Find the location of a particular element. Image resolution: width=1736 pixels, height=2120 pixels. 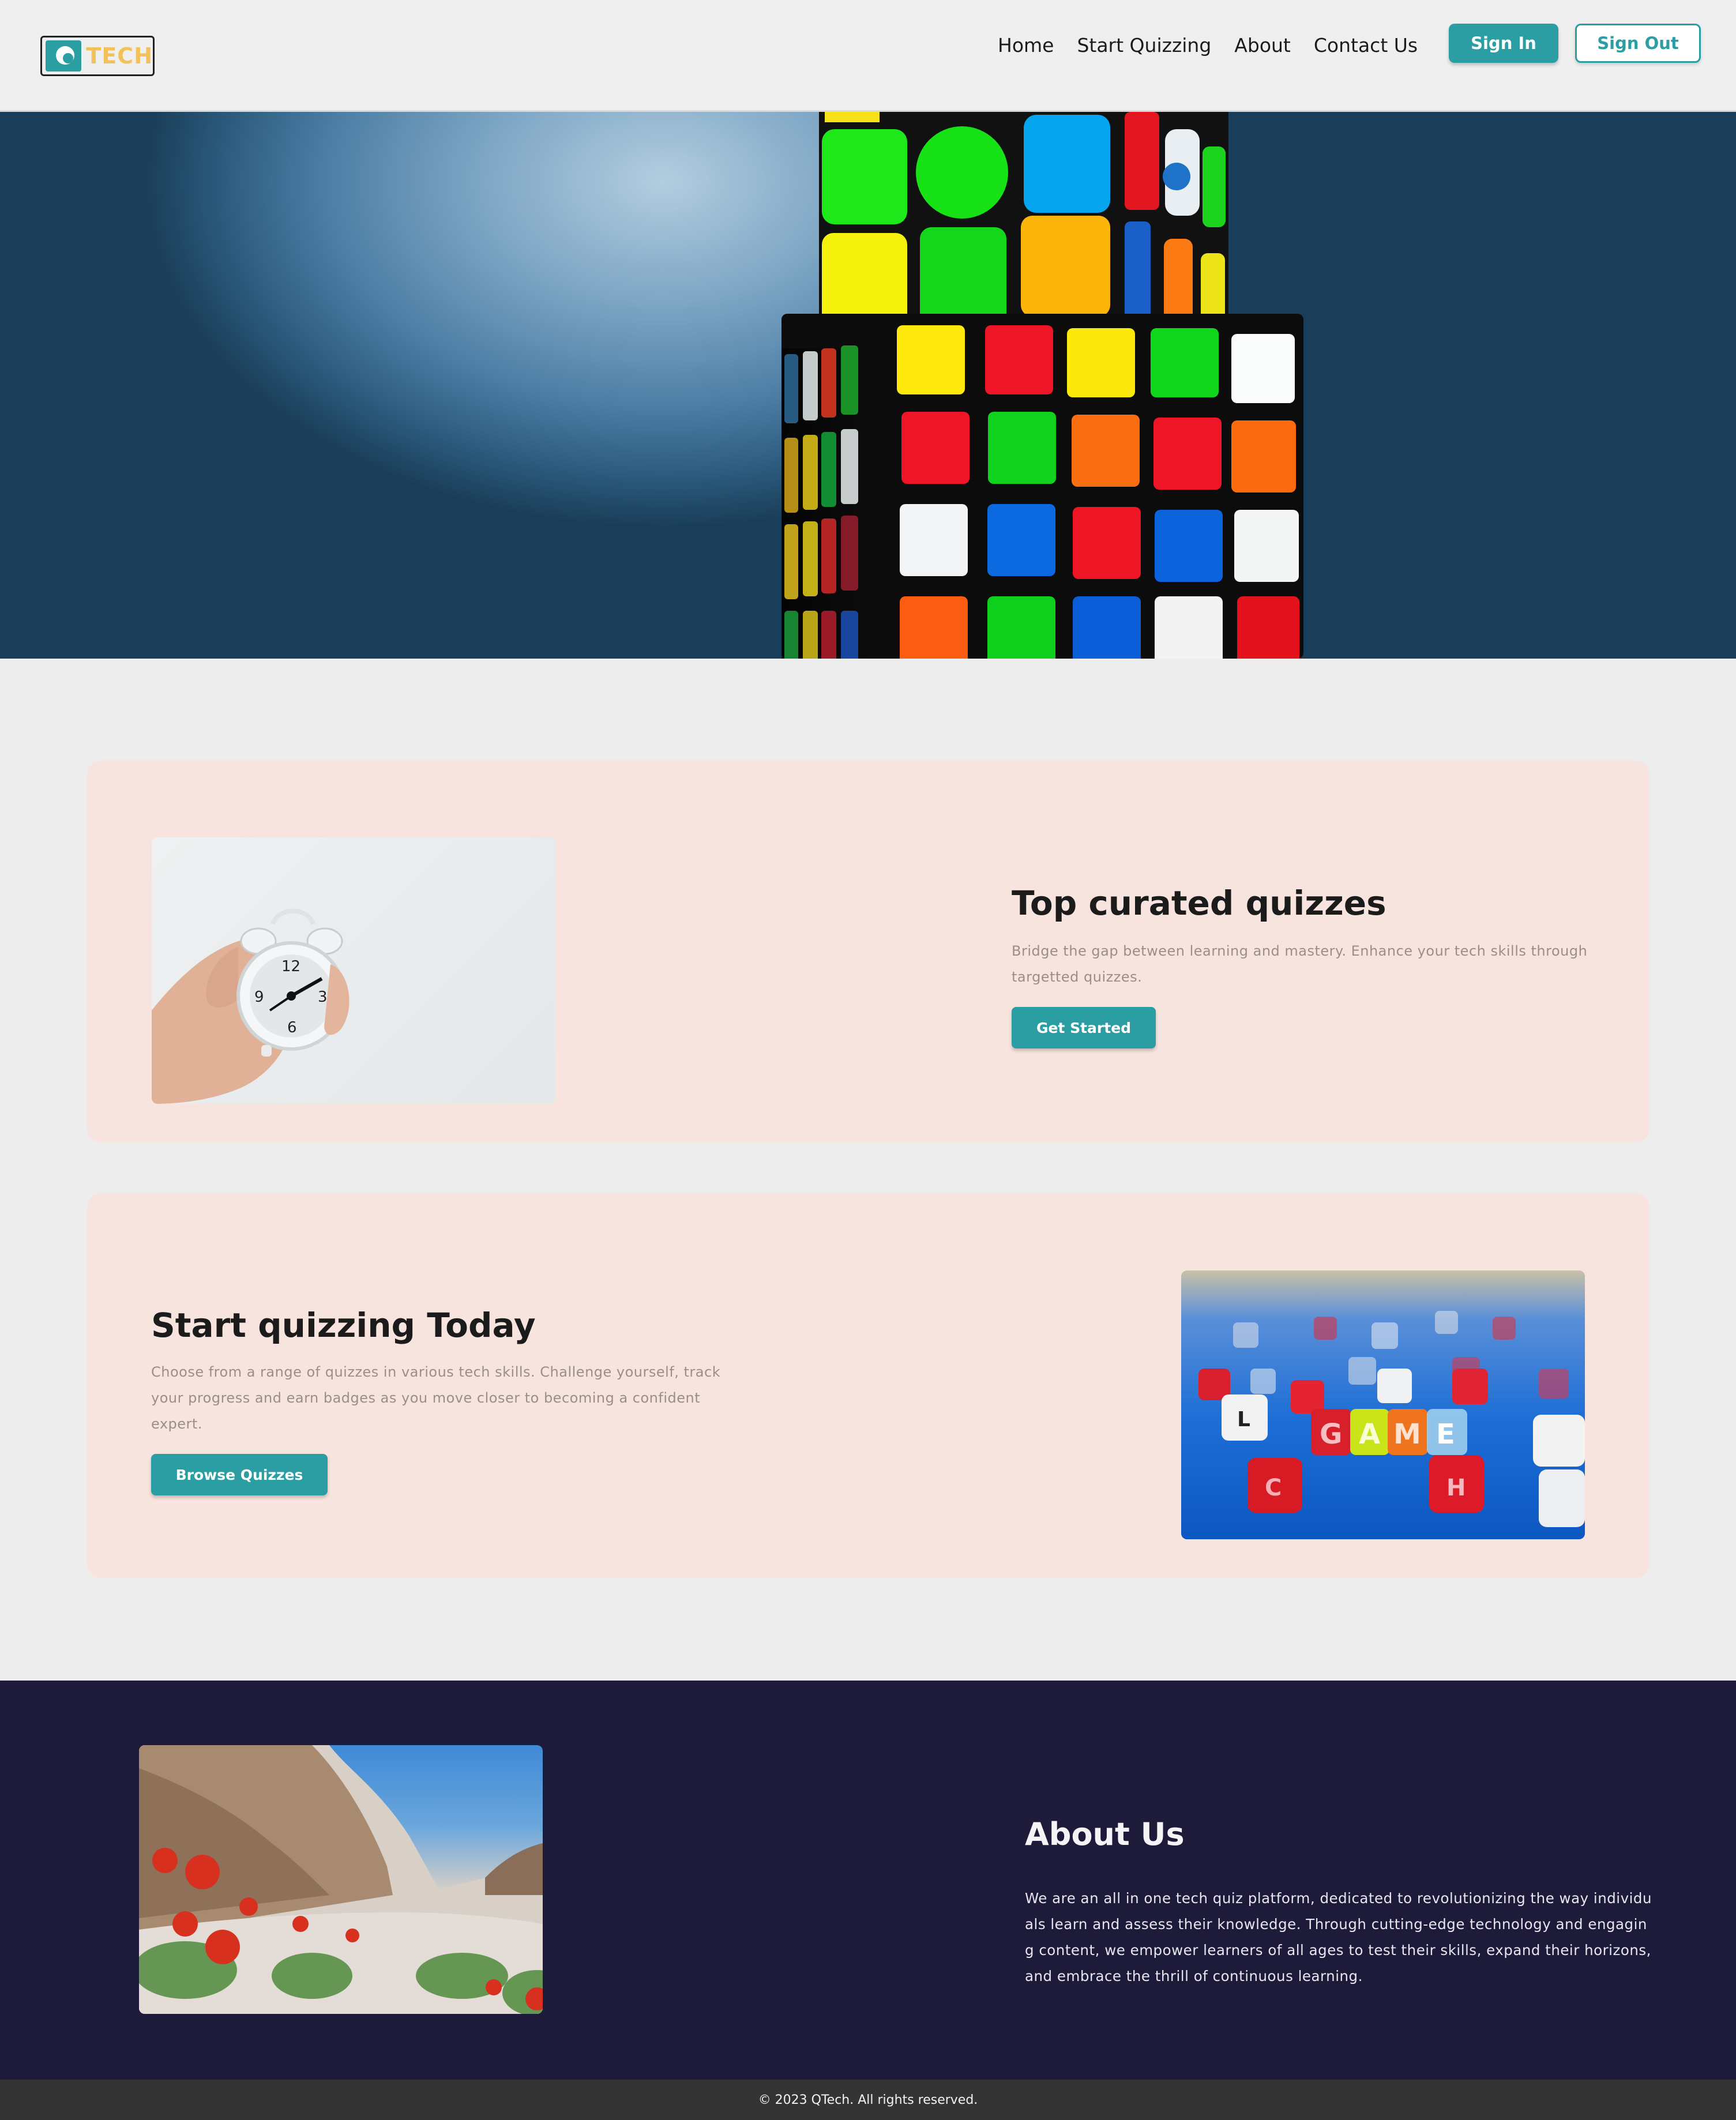

dice-letter: C is located at coordinates (1273, 1488).